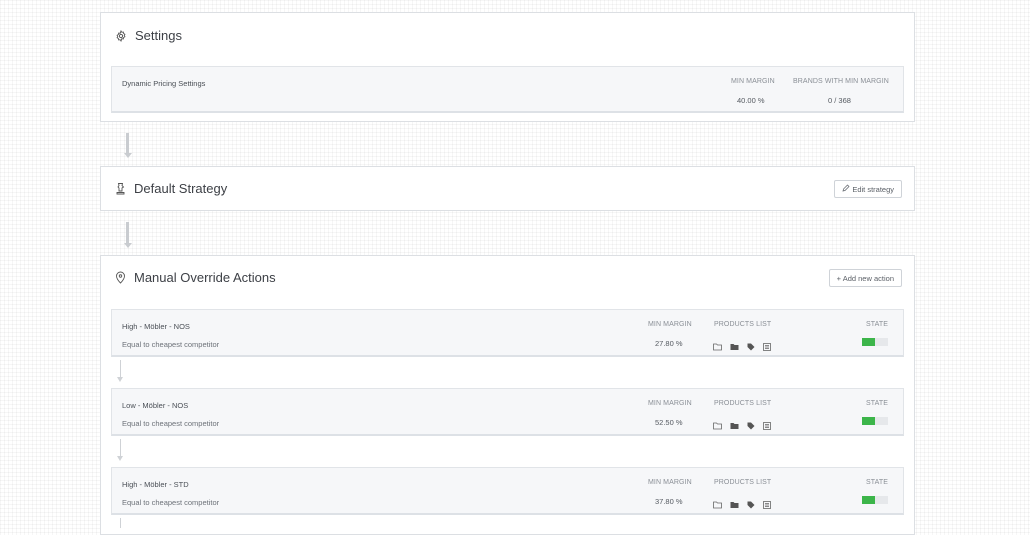  I want to click on map-pin-icon, so click(120, 277).